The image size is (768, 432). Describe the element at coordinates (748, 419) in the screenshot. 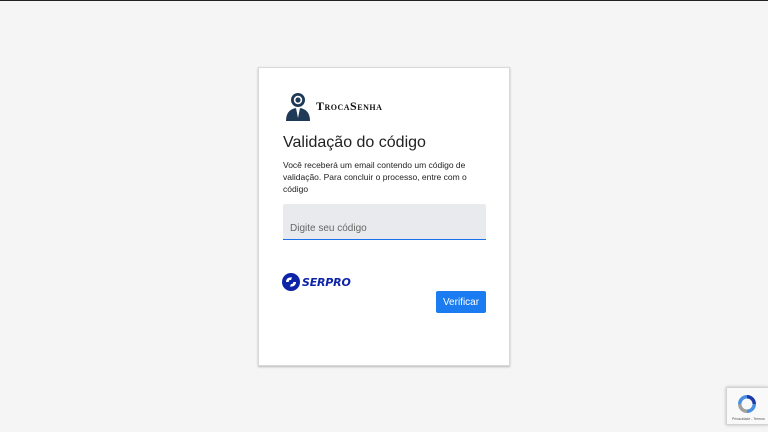

I see `recaptcha-links: Privacidade - Termos` at that location.